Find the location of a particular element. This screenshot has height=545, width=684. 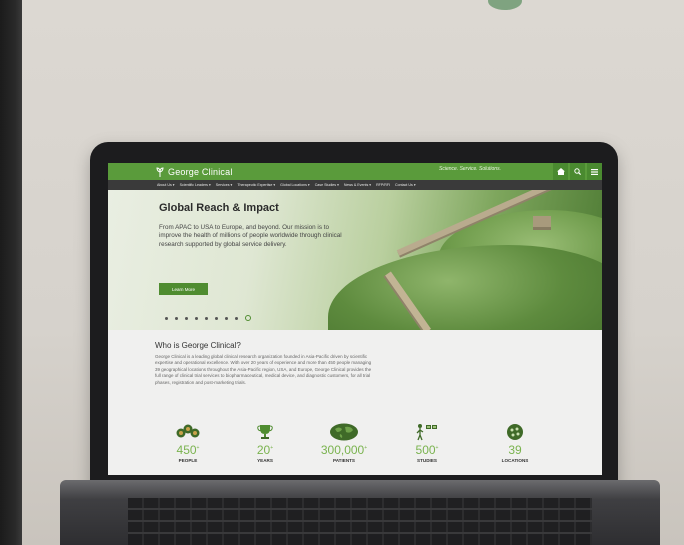

stat-patients: 300,000+ PATIENTS is located at coordinates (344, 443).